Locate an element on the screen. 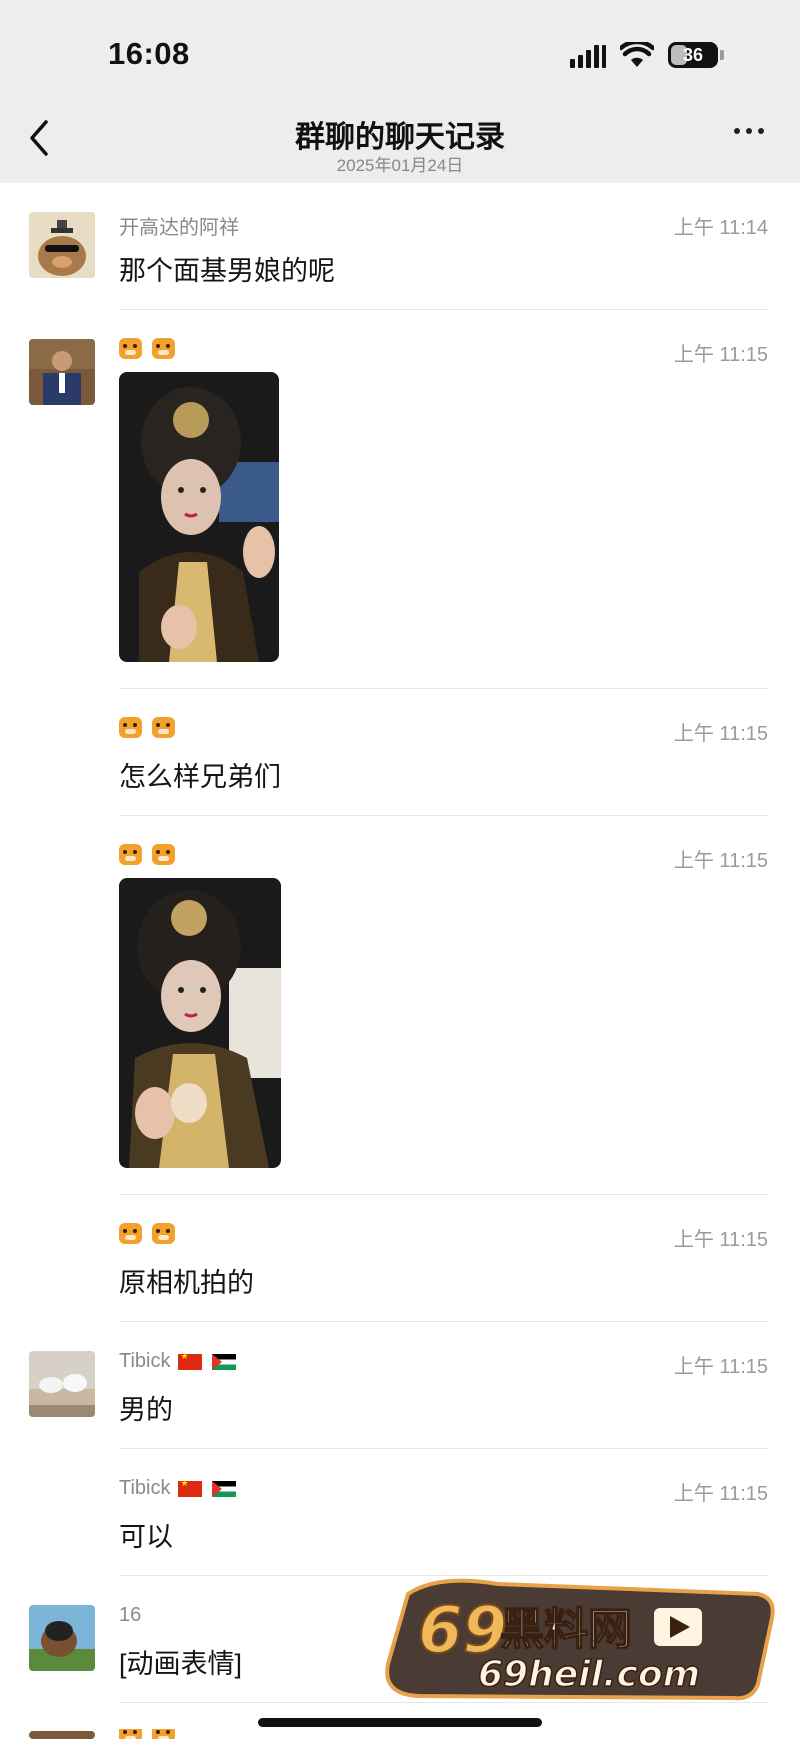  more-dots-icon is located at coordinates (749, 131).